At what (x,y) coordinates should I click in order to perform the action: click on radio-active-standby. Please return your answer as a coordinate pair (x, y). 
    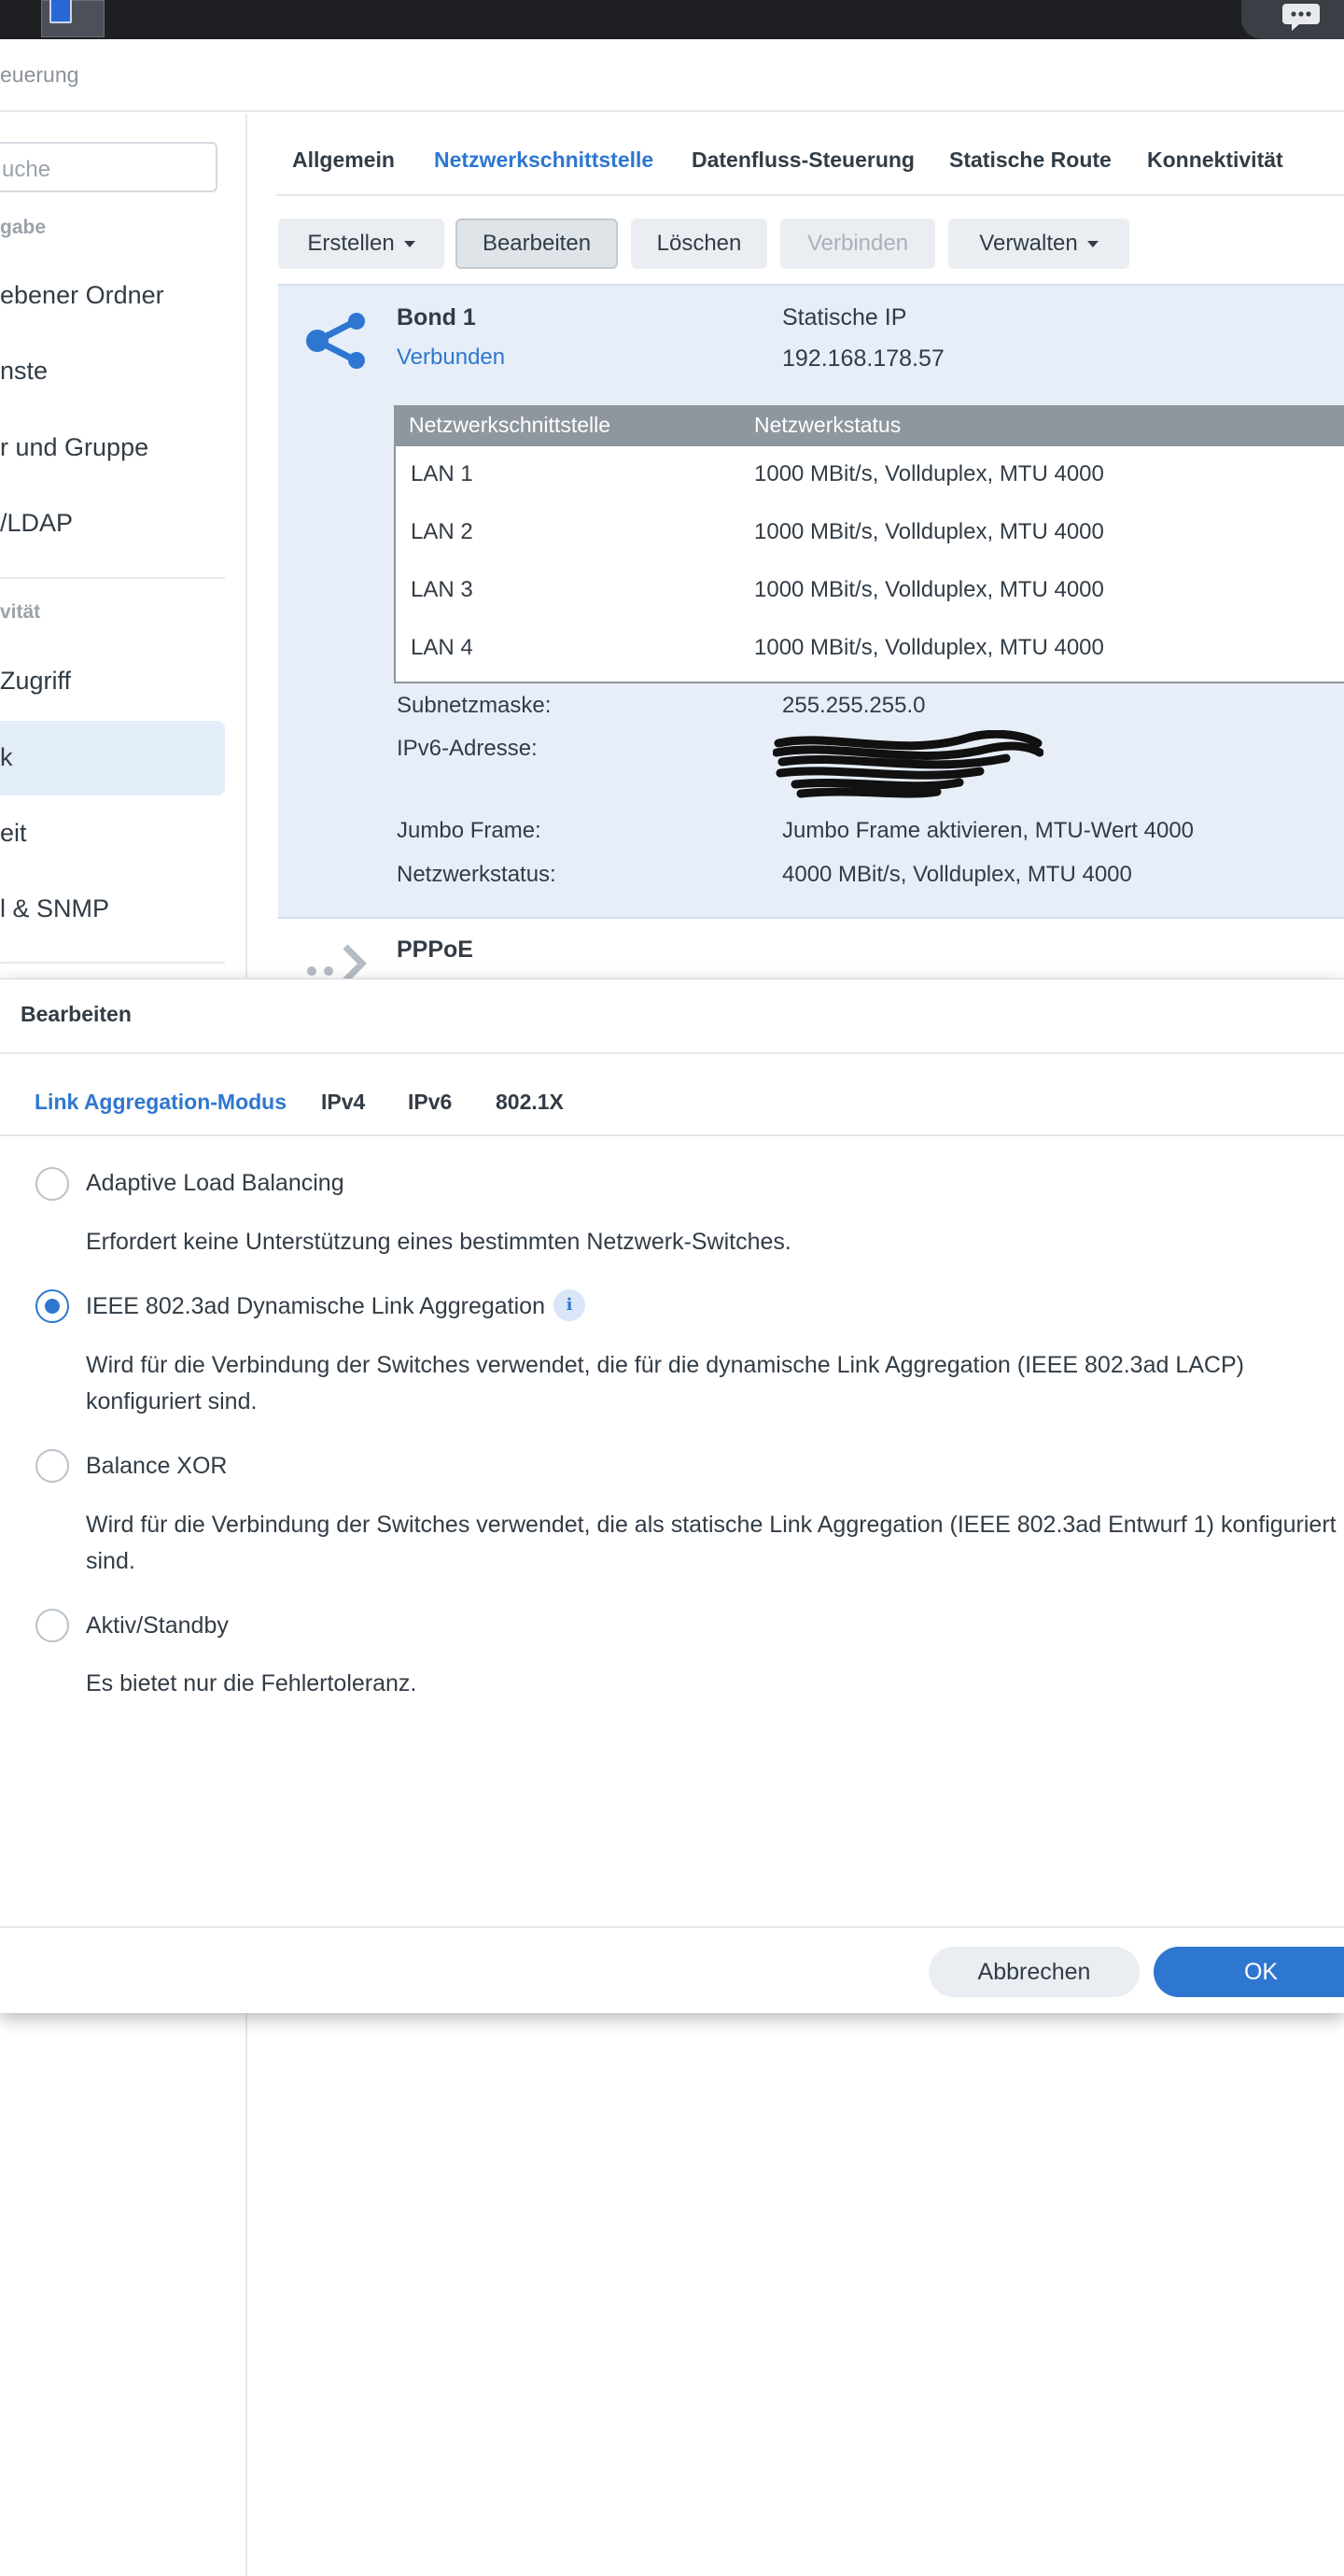
    Looking at the image, I should click on (52, 1625).